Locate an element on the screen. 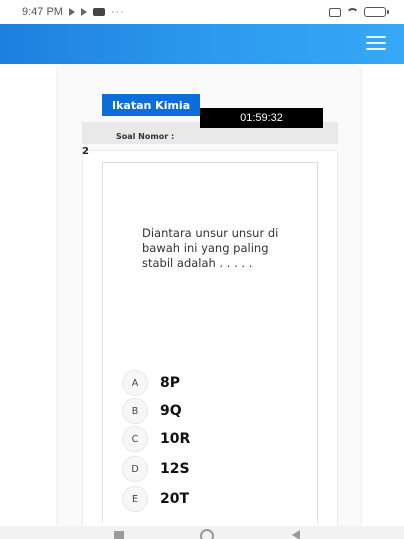 Image resolution: width=404 pixels, height=539 pixels. hamburger-menu-icon is located at coordinates (376, 44).